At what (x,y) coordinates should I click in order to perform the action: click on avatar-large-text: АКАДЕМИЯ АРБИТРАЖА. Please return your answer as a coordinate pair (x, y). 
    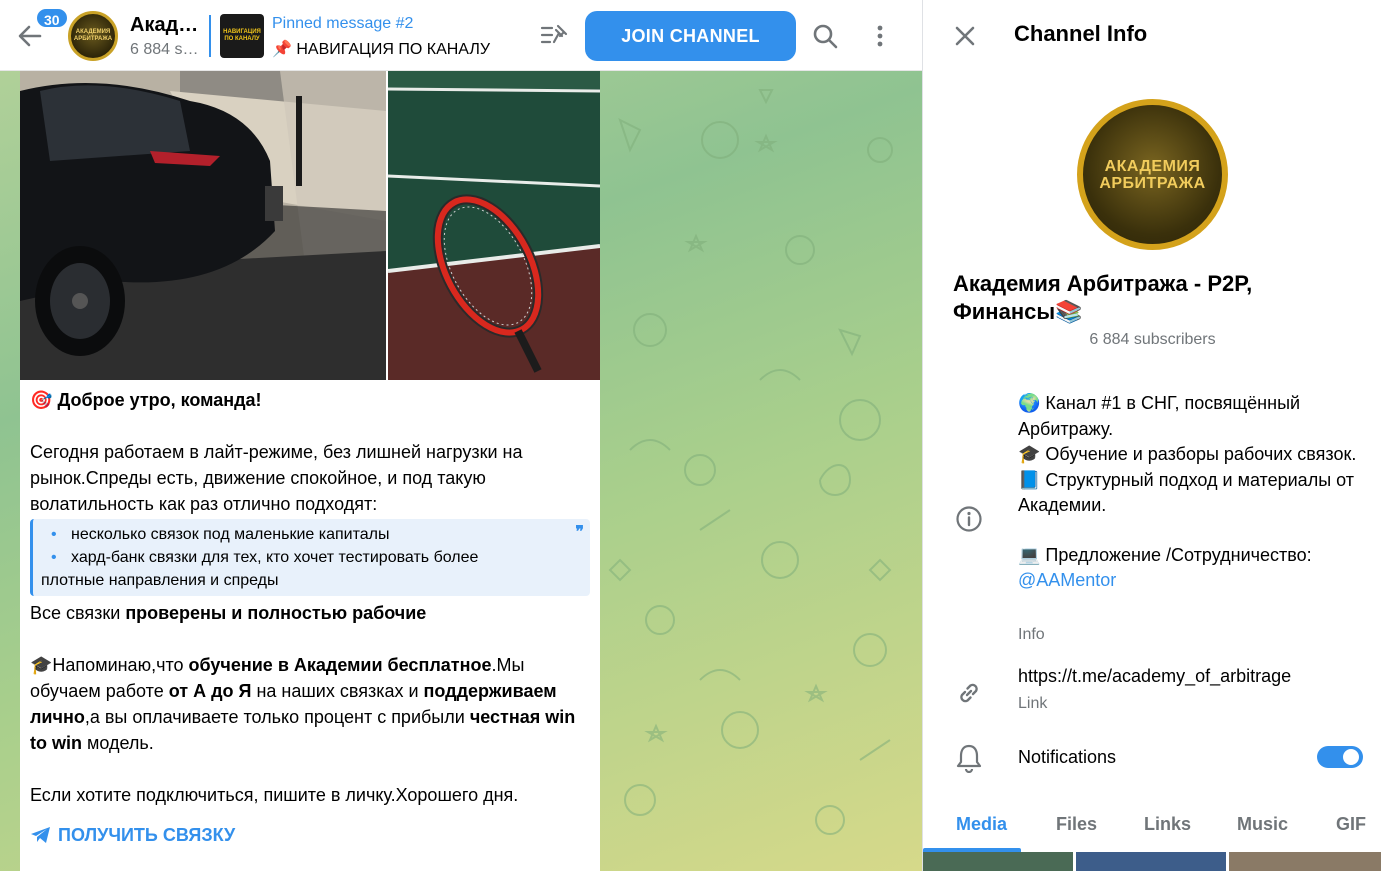
    Looking at the image, I should click on (1152, 175).